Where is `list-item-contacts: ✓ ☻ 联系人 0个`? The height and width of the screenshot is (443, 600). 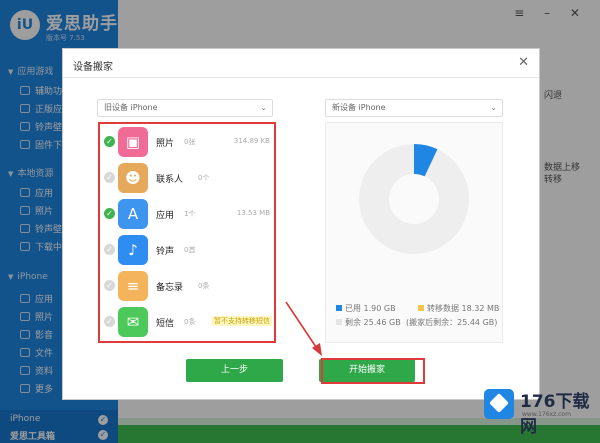
list-item-contacts: ✓ ☻ 联系人 0个 is located at coordinates (187, 178).